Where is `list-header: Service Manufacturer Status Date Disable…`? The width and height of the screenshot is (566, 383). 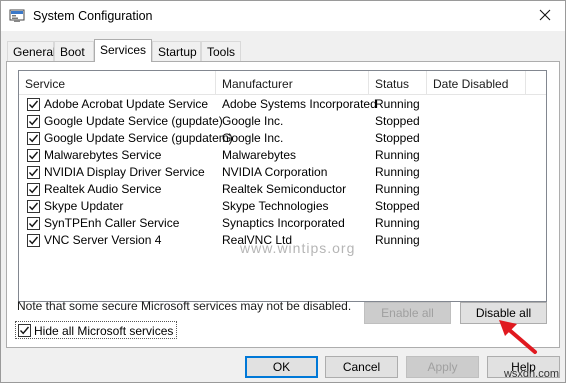 list-header: Service Manufacturer Status Date Disable… is located at coordinates (282, 83).